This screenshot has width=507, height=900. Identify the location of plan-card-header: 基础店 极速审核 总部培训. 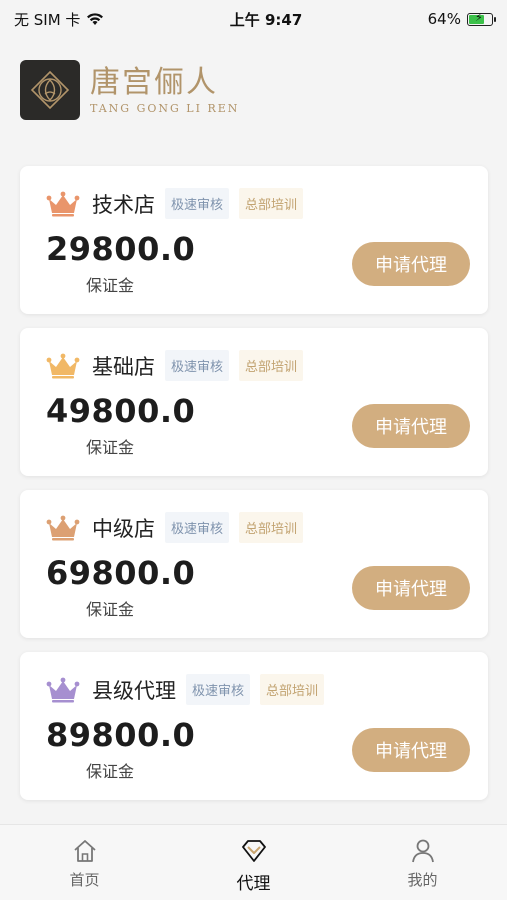
(179, 365).